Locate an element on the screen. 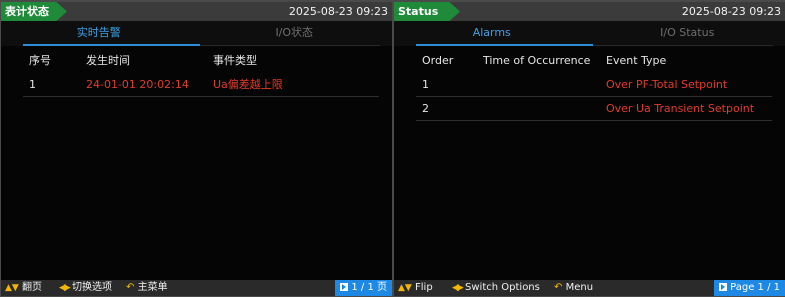  top-bar: 表计状态 2025-08-23 09:23 is located at coordinates (196, 11).